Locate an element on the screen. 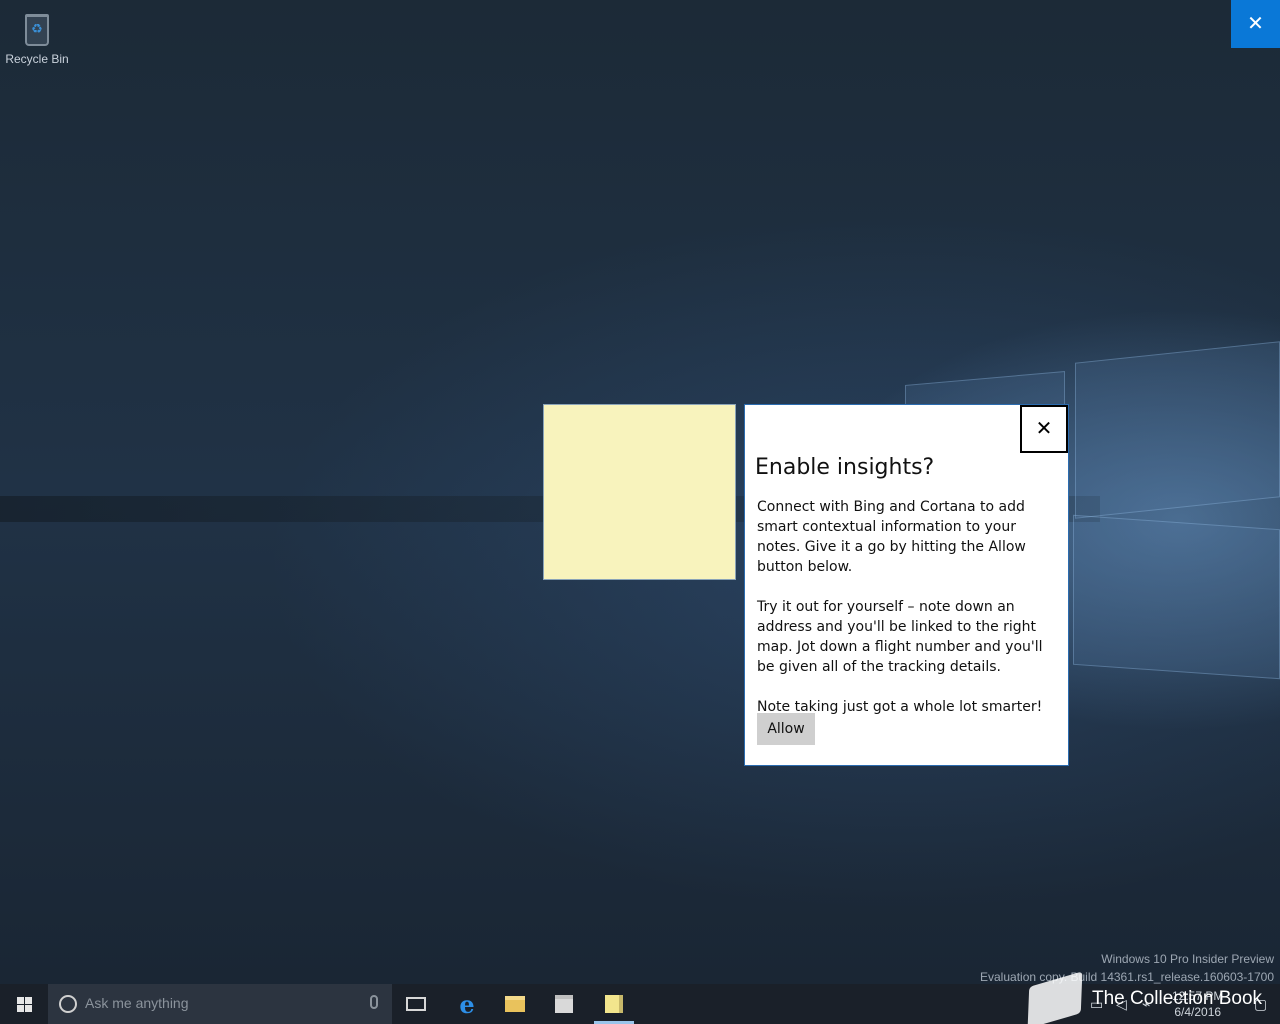 Image resolution: width=1280 pixels, height=1024 pixels. close-button: ✕ is located at coordinates (1255, 24).